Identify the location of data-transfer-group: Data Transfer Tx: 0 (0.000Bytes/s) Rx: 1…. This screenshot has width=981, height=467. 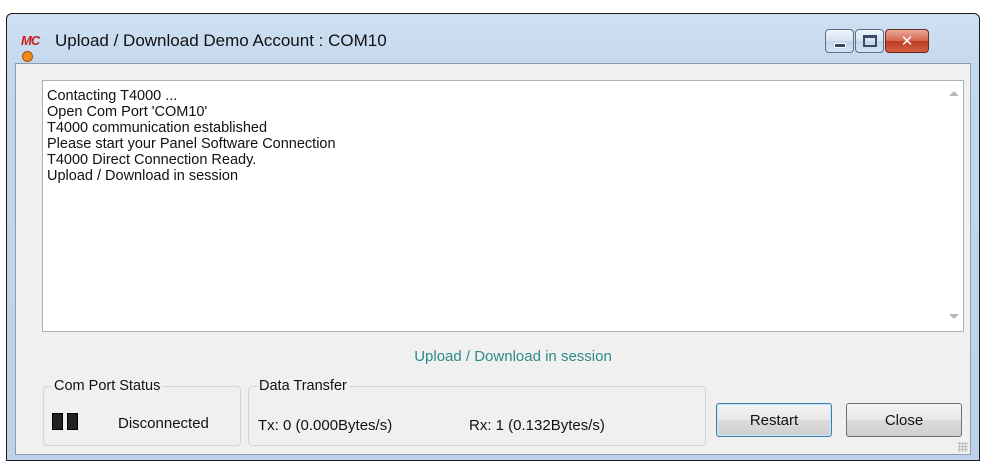
(477, 412).